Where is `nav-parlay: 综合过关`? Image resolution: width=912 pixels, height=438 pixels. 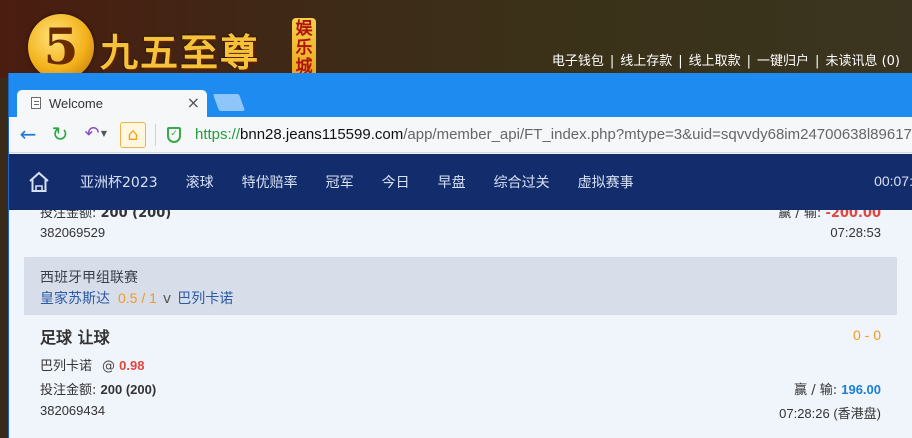 nav-parlay: 综合过关 is located at coordinates (522, 182).